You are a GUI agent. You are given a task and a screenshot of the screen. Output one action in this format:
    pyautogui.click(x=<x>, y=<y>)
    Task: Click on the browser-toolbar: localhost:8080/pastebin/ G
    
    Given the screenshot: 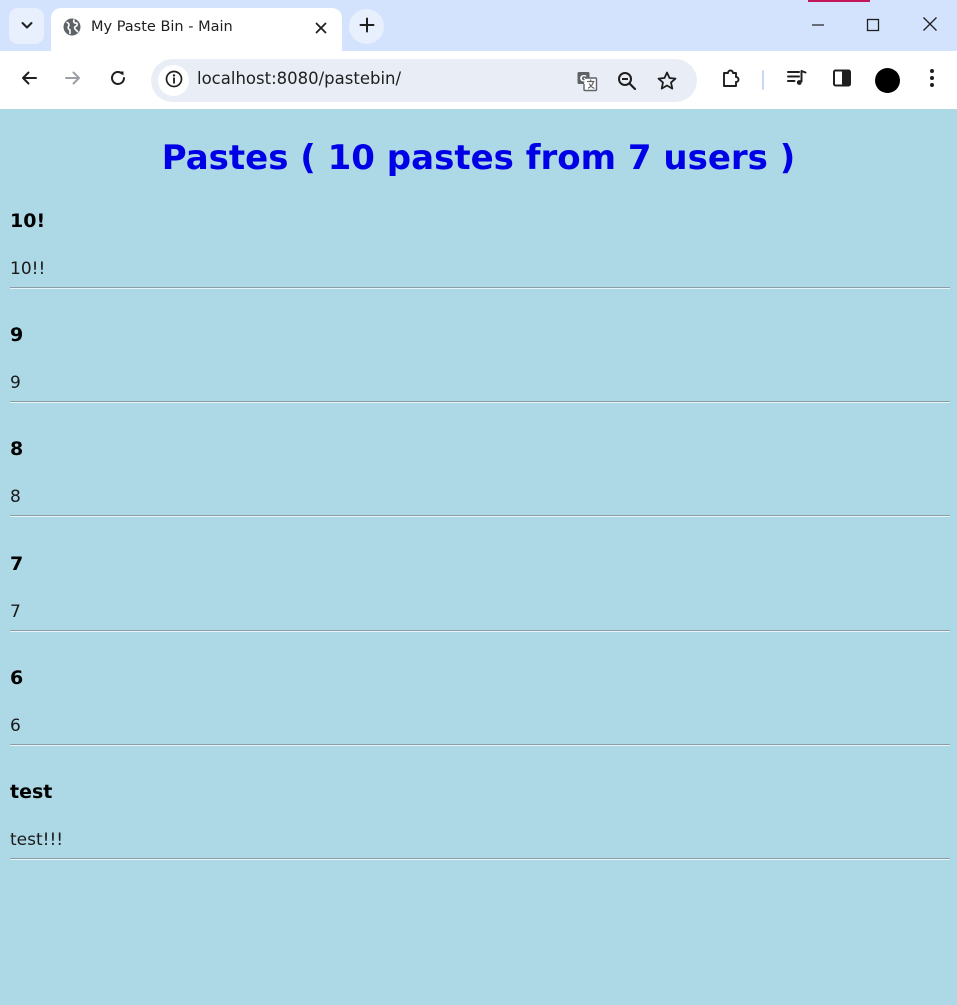 What is the action you would take?
    pyautogui.click(x=478, y=80)
    